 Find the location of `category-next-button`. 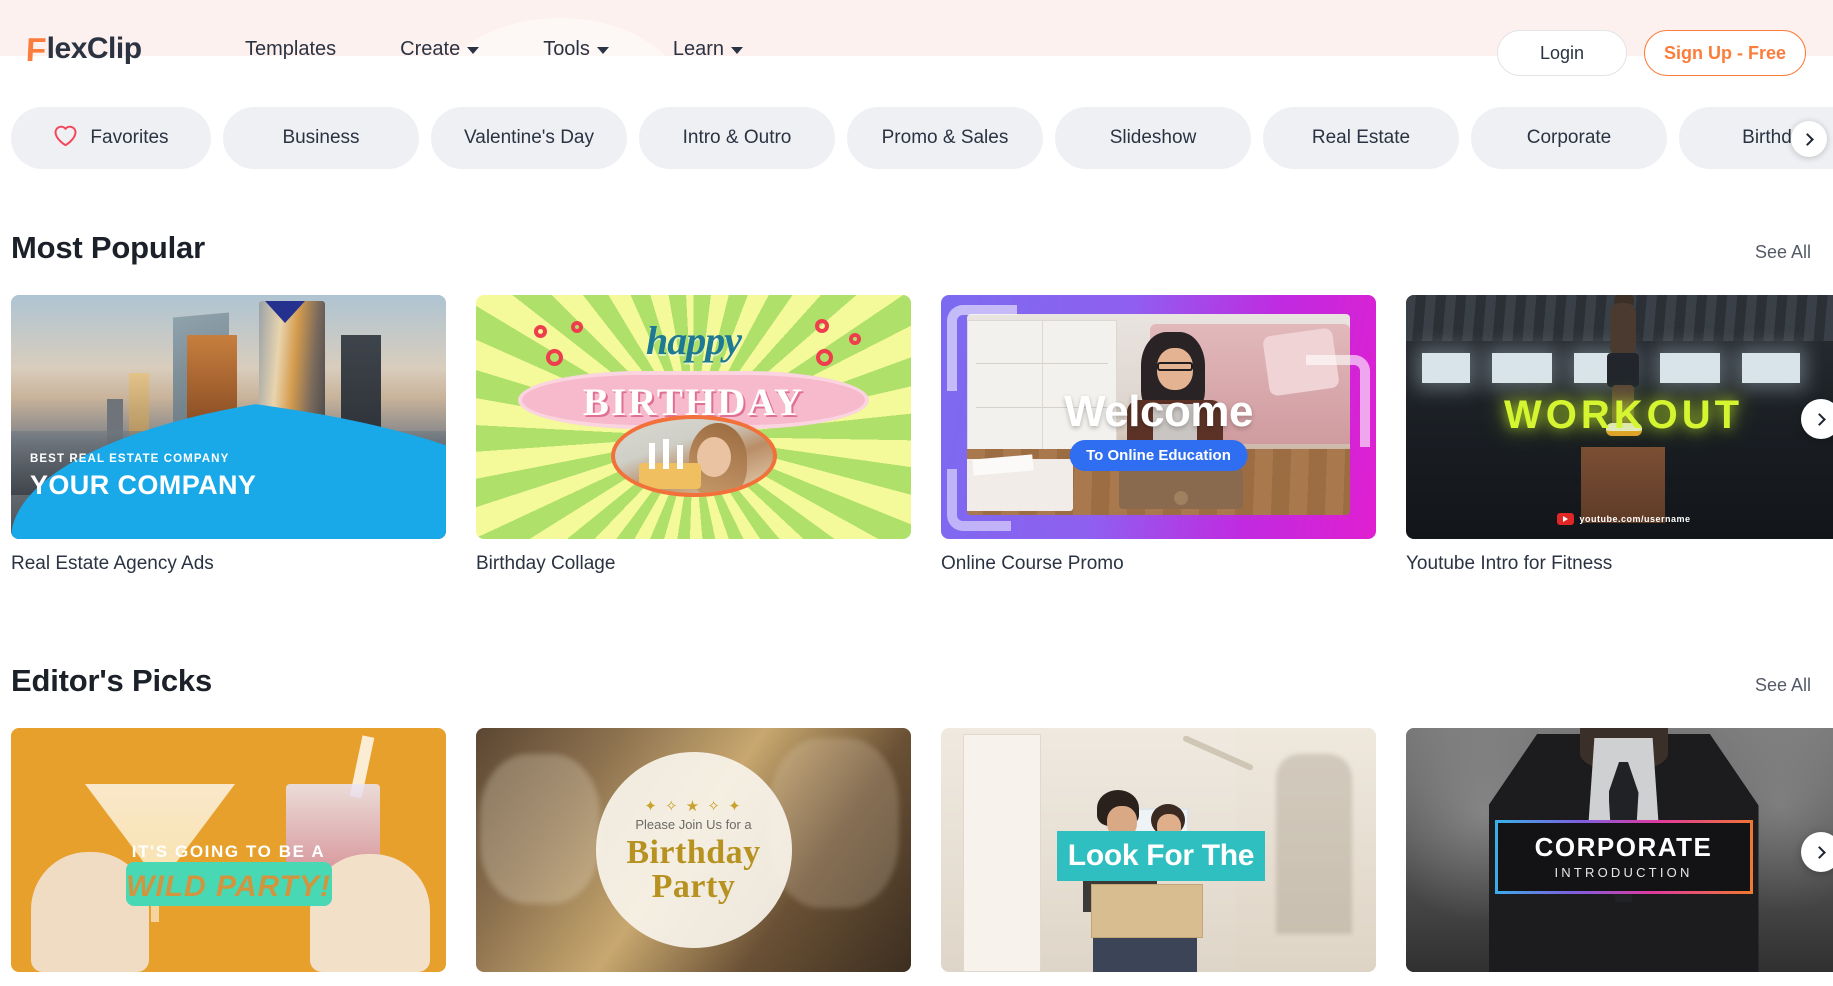

category-next-button is located at coordinates (1809, 139).